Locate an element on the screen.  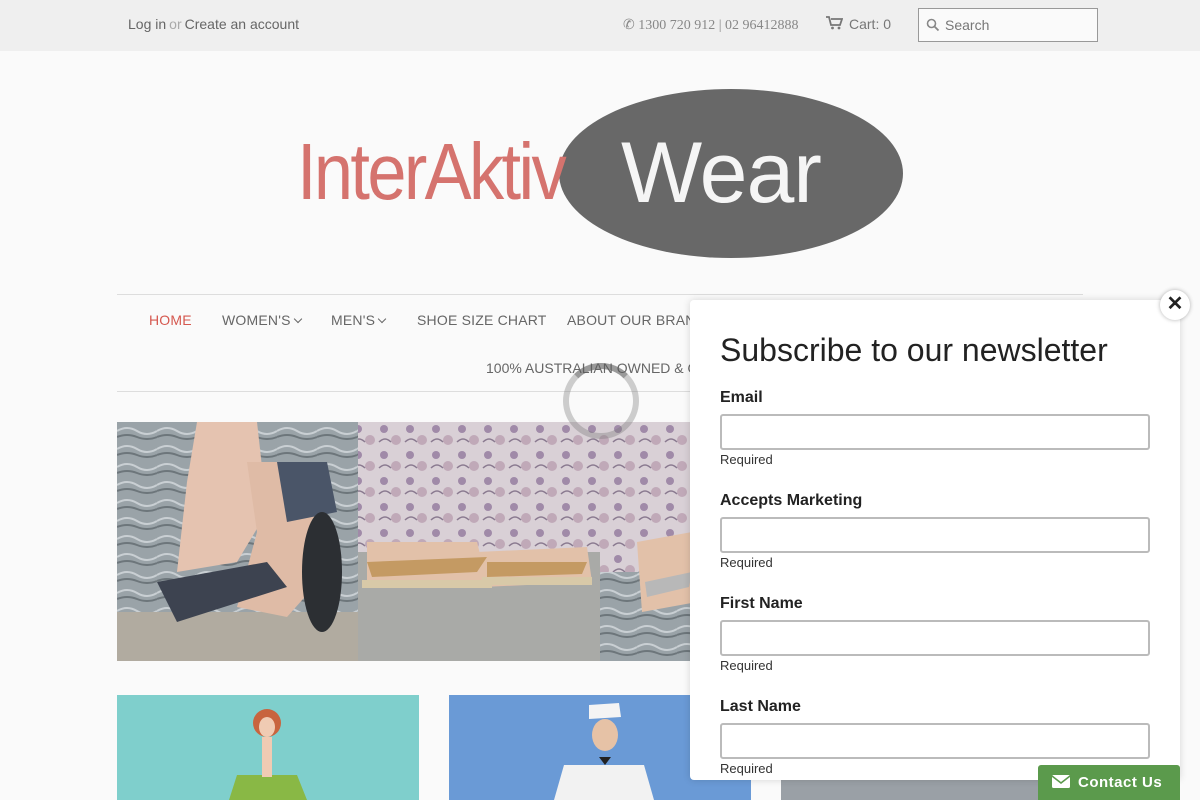
nav-mens-label: MEN'S is located at coordinates (353, 320).